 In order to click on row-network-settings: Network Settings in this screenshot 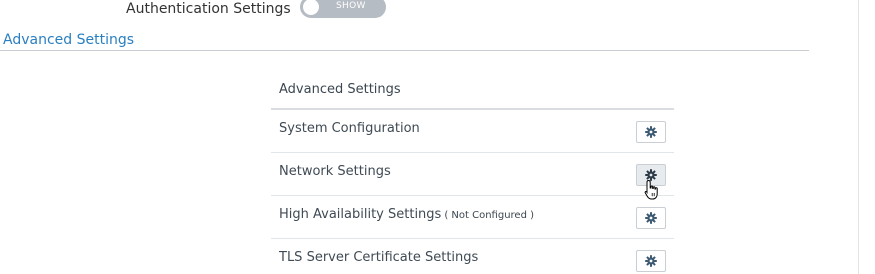, I will do `click(472, 174)`.